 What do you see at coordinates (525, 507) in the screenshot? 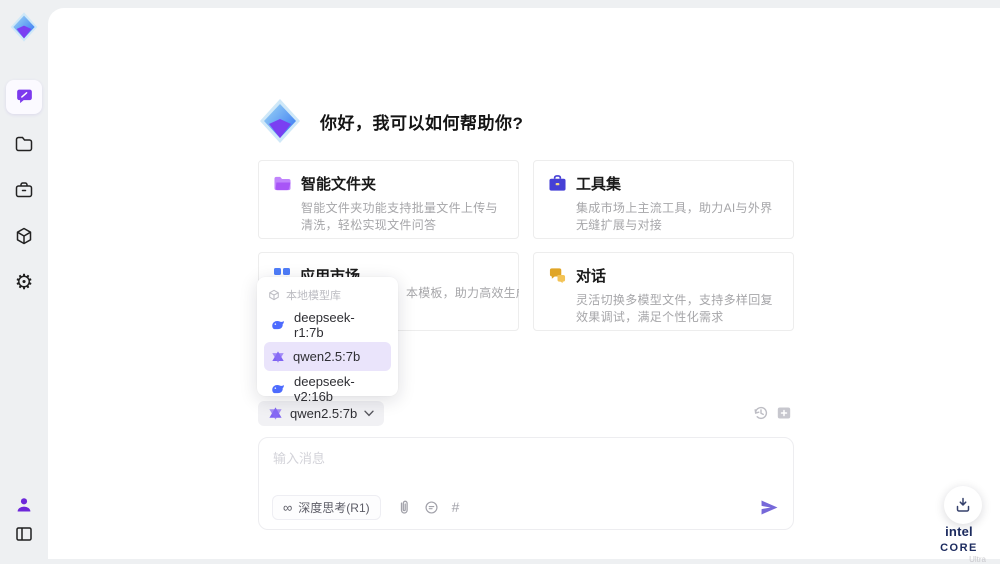
I see `input-toolbar: ∞ 深度思考(R1) #` at bounding box center [525, 507].